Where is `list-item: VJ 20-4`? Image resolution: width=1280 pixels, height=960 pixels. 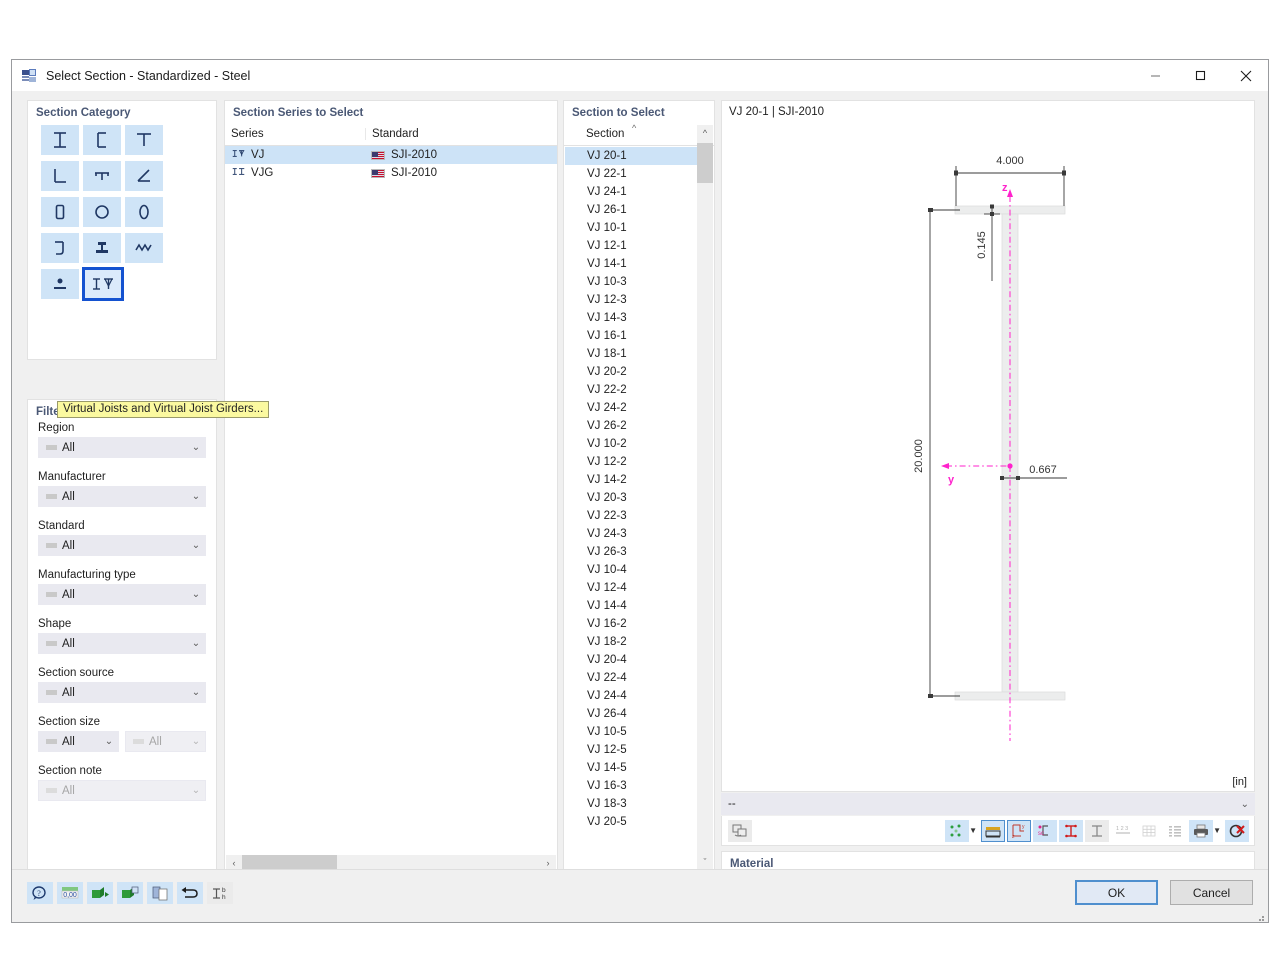
list-item: VJ 20-4 is located at coordinates (631, 660).